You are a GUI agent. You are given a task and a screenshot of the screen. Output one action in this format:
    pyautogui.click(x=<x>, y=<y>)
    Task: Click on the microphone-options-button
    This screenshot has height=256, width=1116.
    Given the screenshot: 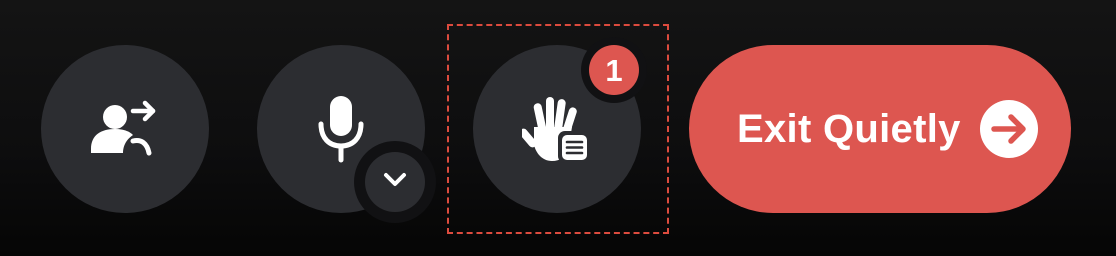 What is the action you would take?
    pyautogui.click(x=395, y=182)
    